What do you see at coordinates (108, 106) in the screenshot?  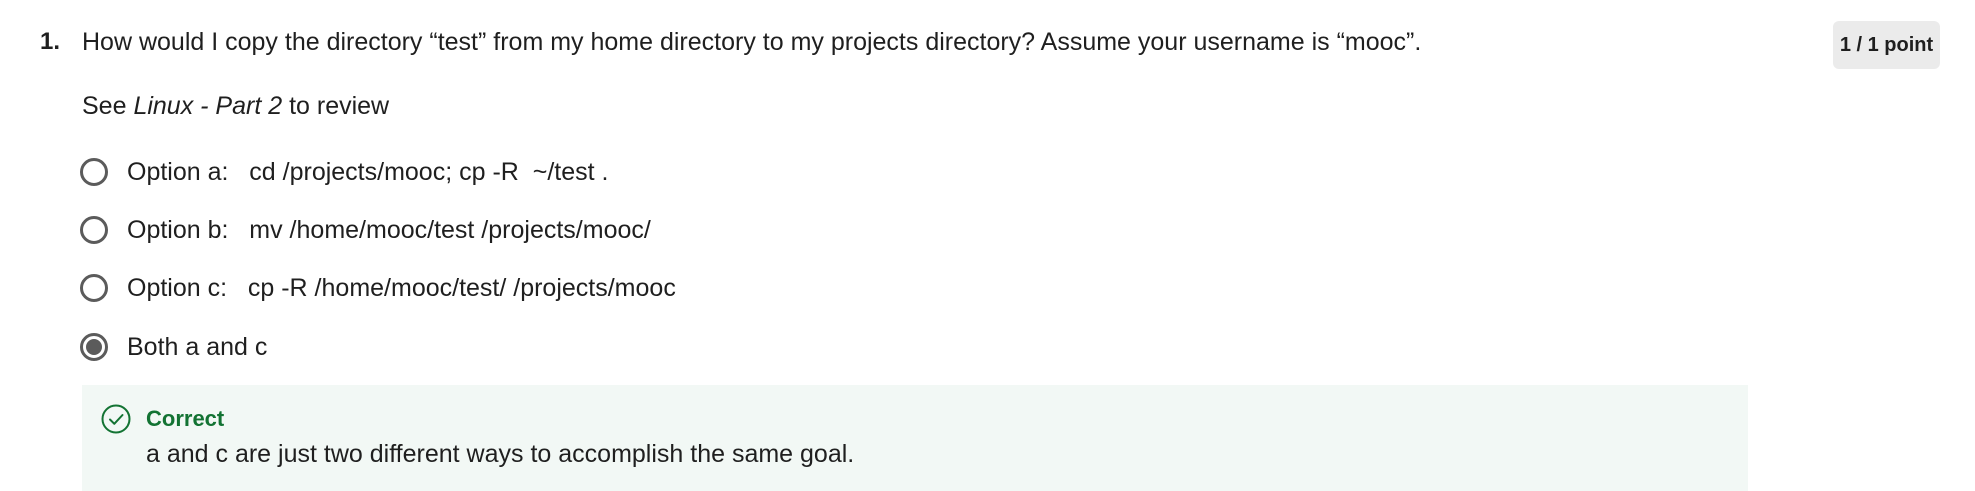 I see `review-prefix: See` at bounding box center [108, 106].